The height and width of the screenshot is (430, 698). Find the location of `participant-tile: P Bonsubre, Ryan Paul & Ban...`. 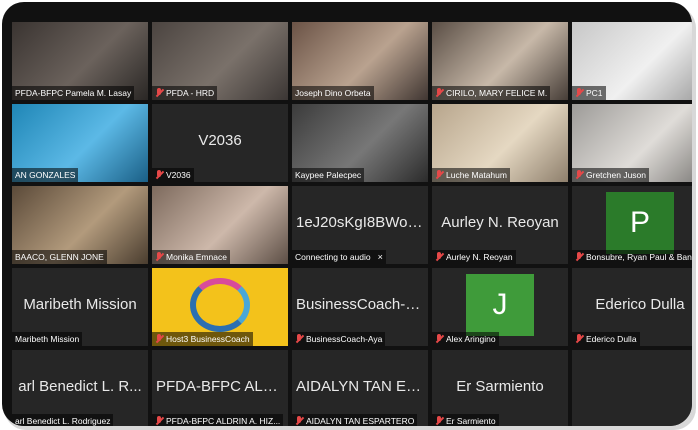

participant-tile: P Bonsubre, Ryan Paul & Ban... is located at coordinates (632, 225).